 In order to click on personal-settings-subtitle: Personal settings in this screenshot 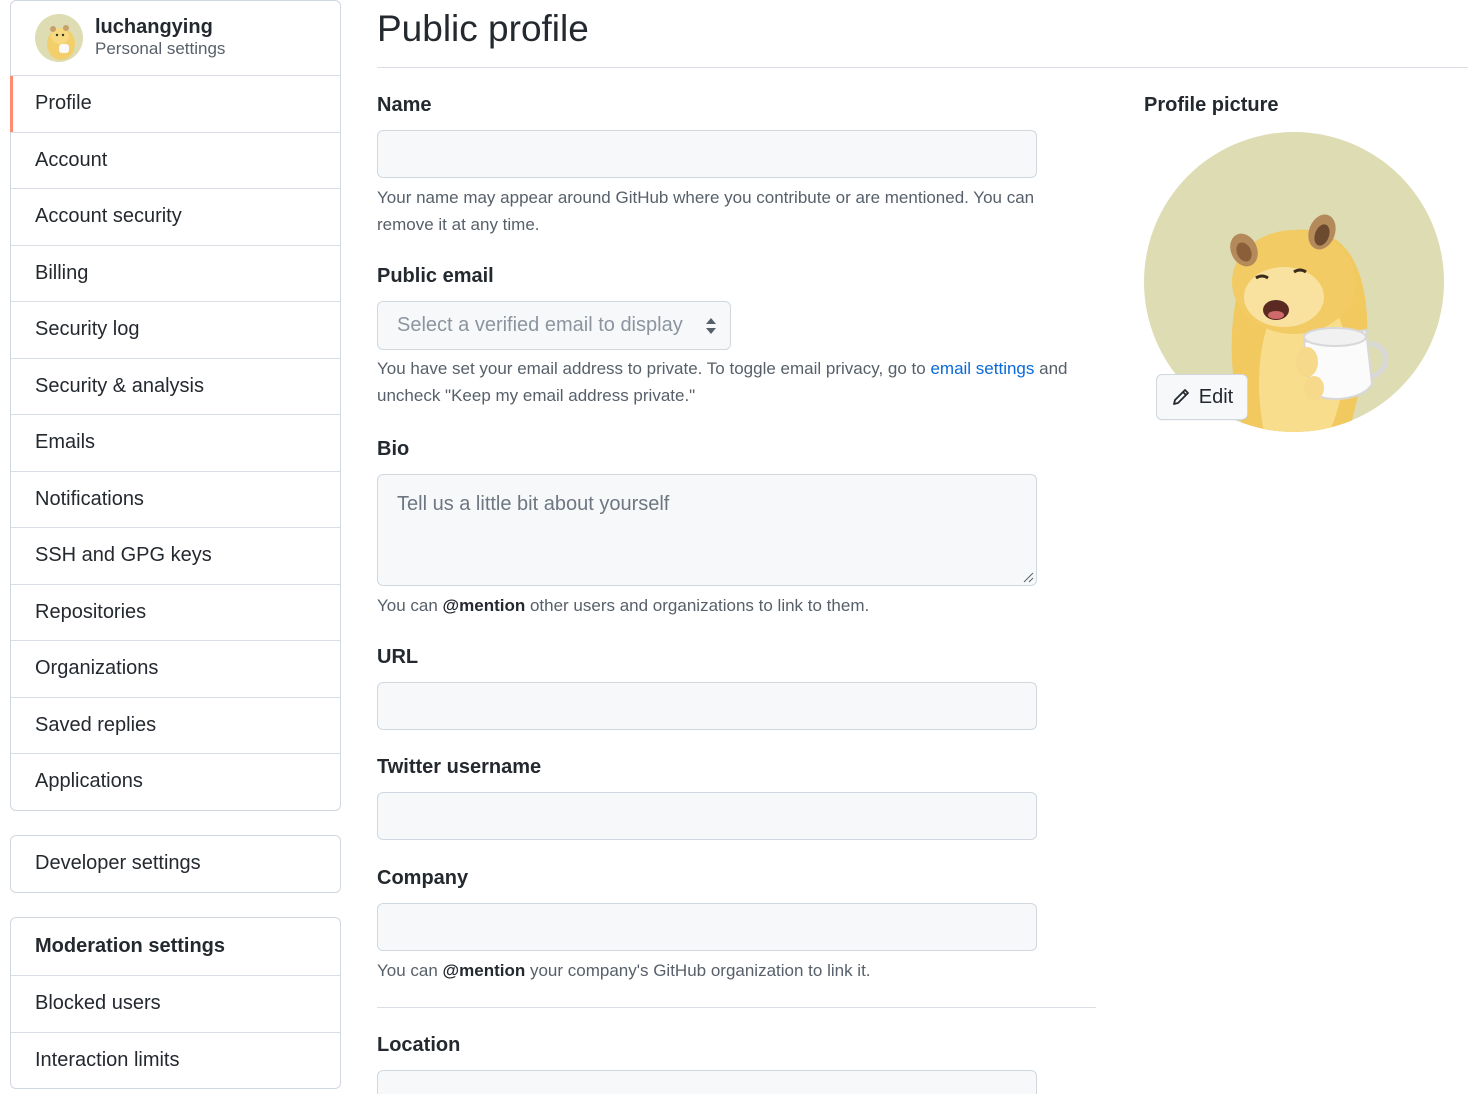, I will do `click(160, 48)`.